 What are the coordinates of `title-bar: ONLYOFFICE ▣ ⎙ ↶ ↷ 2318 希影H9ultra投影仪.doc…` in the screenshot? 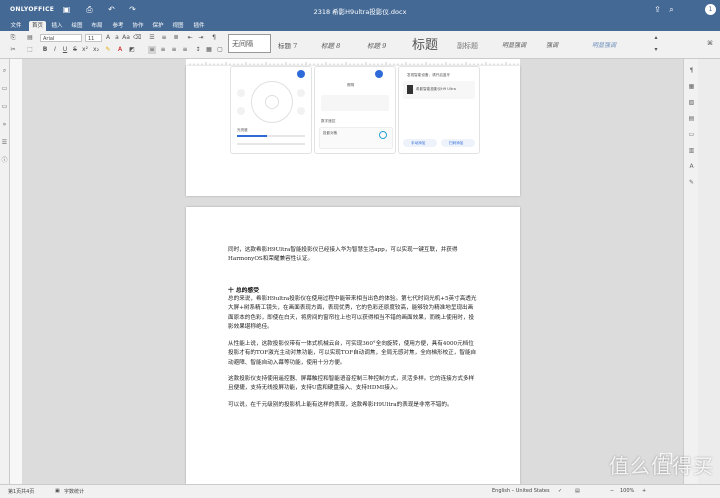 It's located at (360, 10).